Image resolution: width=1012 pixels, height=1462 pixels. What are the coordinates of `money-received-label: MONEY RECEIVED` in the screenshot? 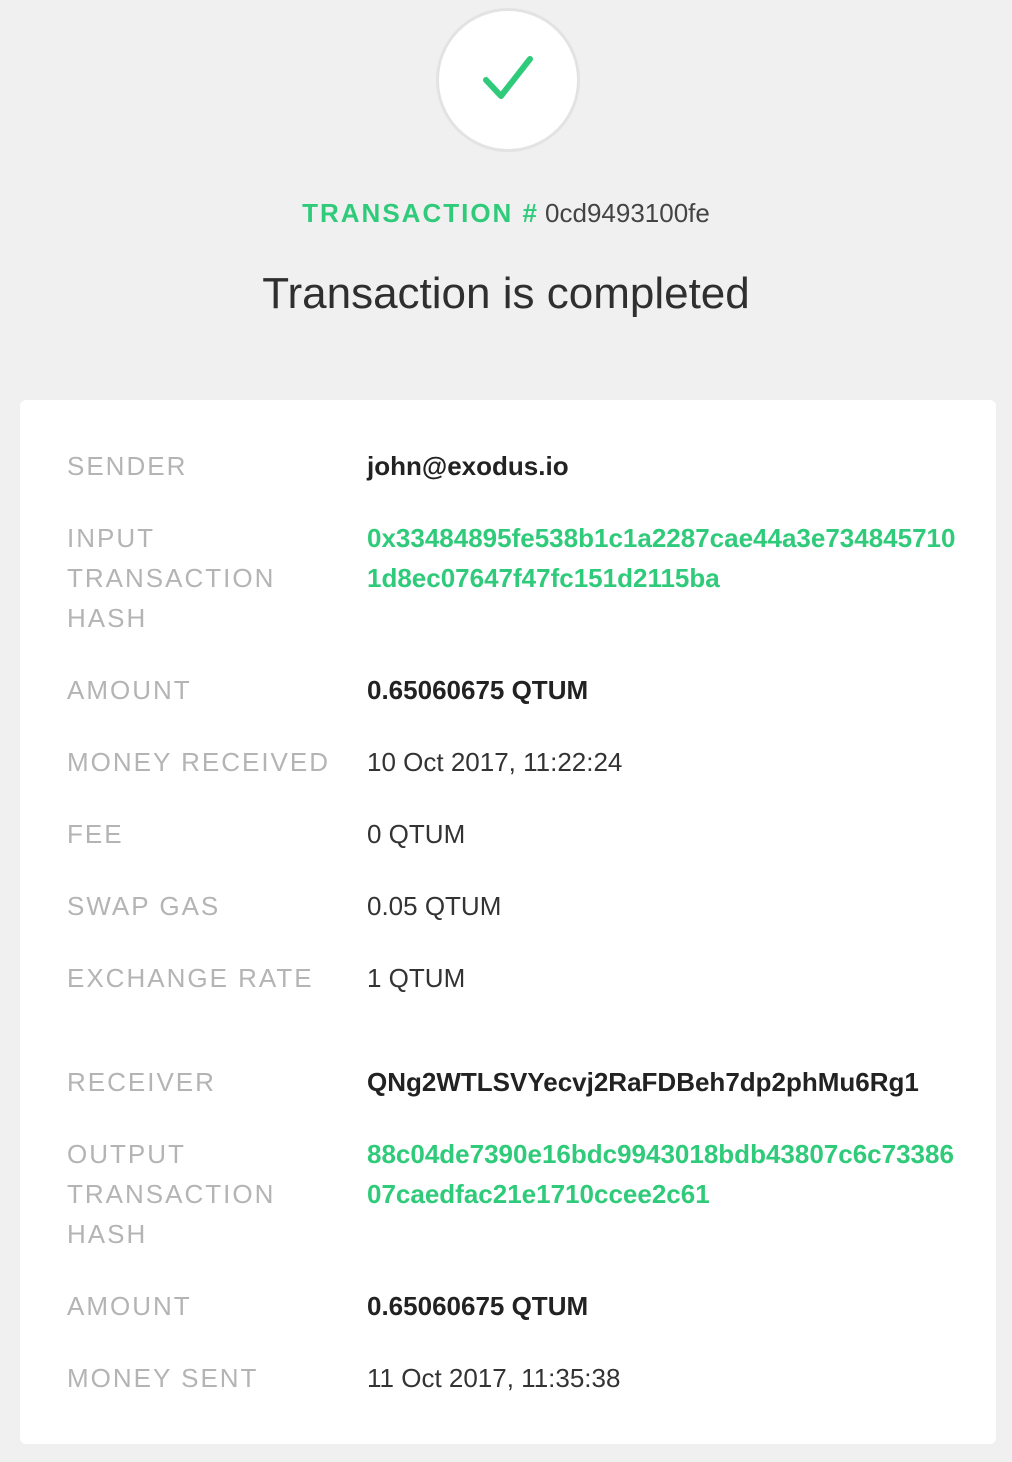 It's located at (199, 762).